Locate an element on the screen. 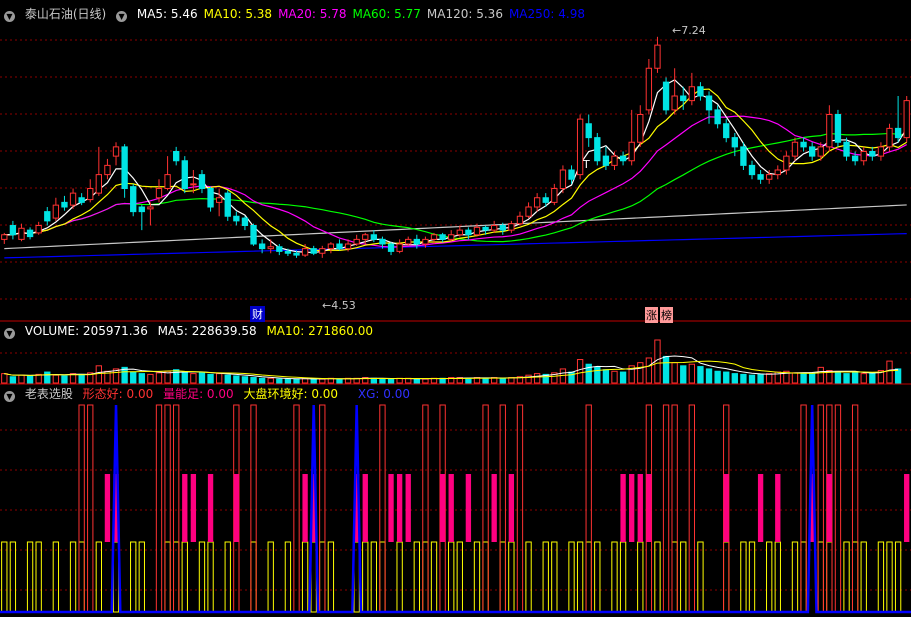  ranking-badge: 榜 is located at coordinates (666, 315).